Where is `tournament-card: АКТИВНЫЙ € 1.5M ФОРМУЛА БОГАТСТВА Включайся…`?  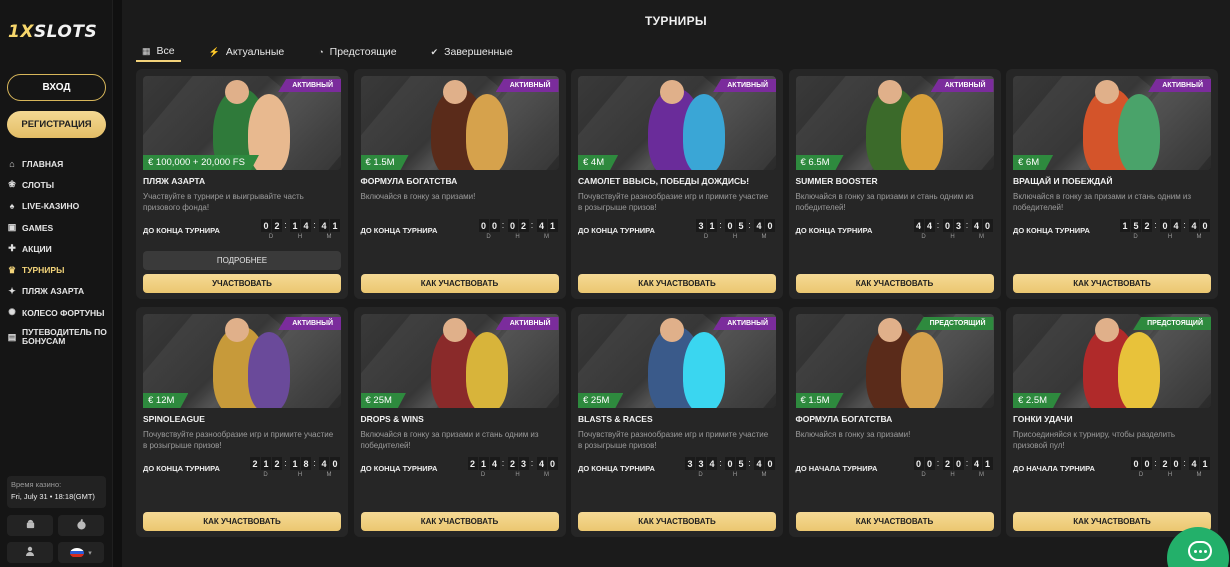 tournament-card: АКТИВНЫЙ € 1.5M ФОРМУЛА БОГАТСТВА Включайся… is located at coordinates (459, 184).